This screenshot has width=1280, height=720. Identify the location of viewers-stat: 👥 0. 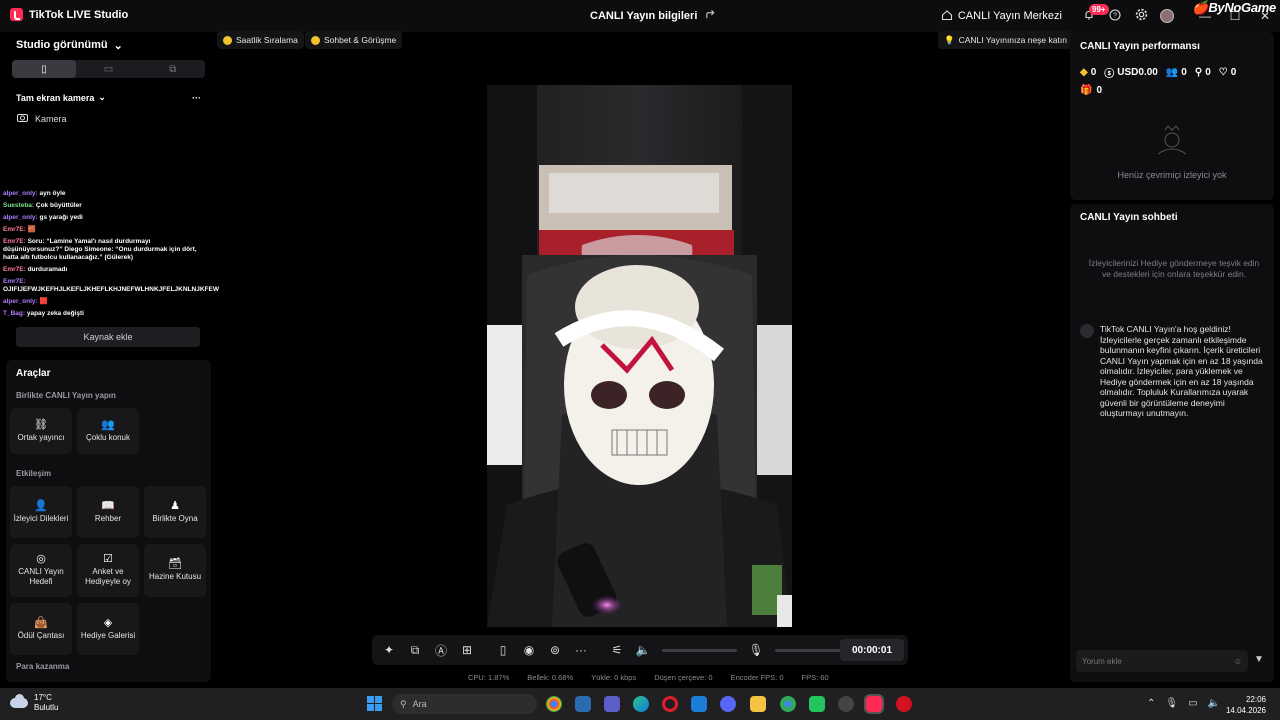
(1176, 72).